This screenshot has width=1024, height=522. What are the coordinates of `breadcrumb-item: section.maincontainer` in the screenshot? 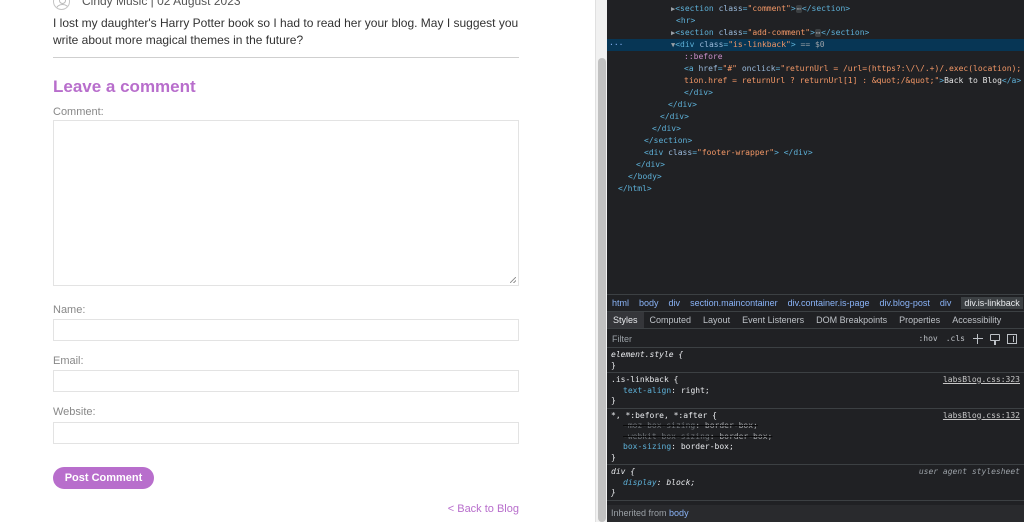 It's located at (734, 303).